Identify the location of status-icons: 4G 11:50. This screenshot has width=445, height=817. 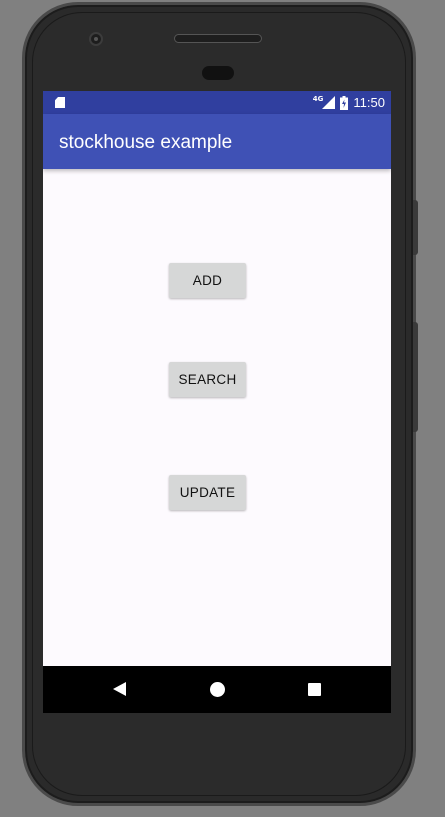
(349, 102).